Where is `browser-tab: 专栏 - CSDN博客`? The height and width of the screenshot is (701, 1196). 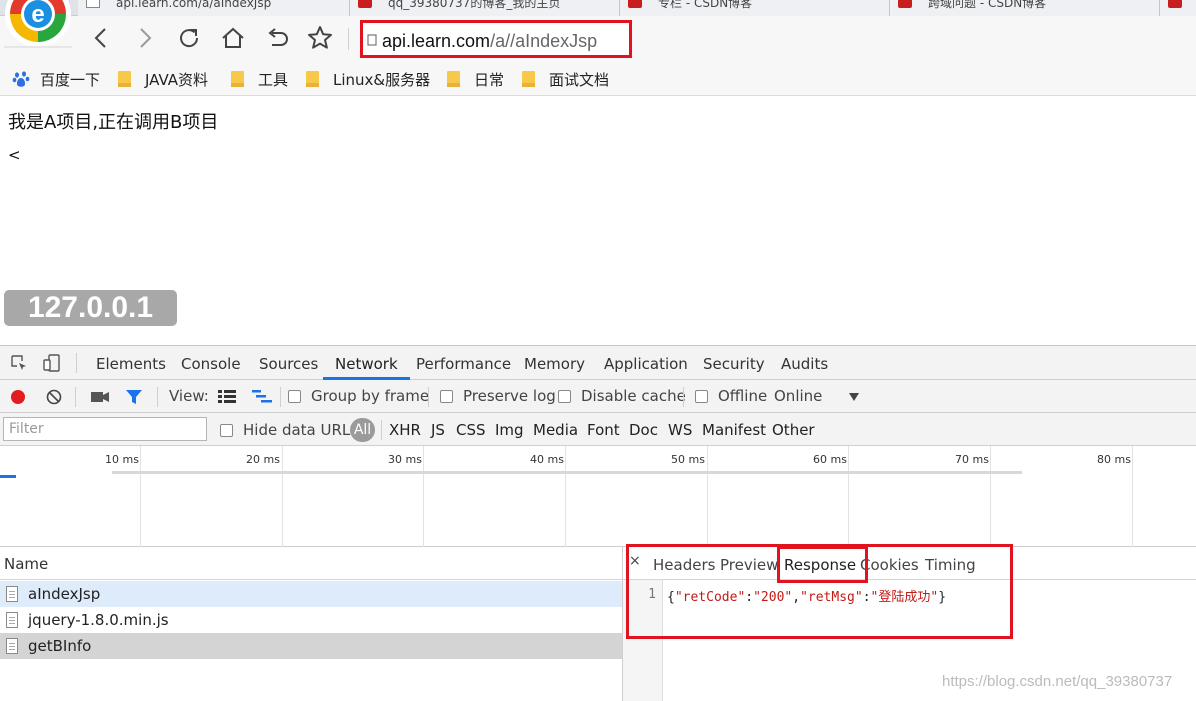 browser-tab: 专栏 - CSDN博客 is located at coordinates (755, 8).